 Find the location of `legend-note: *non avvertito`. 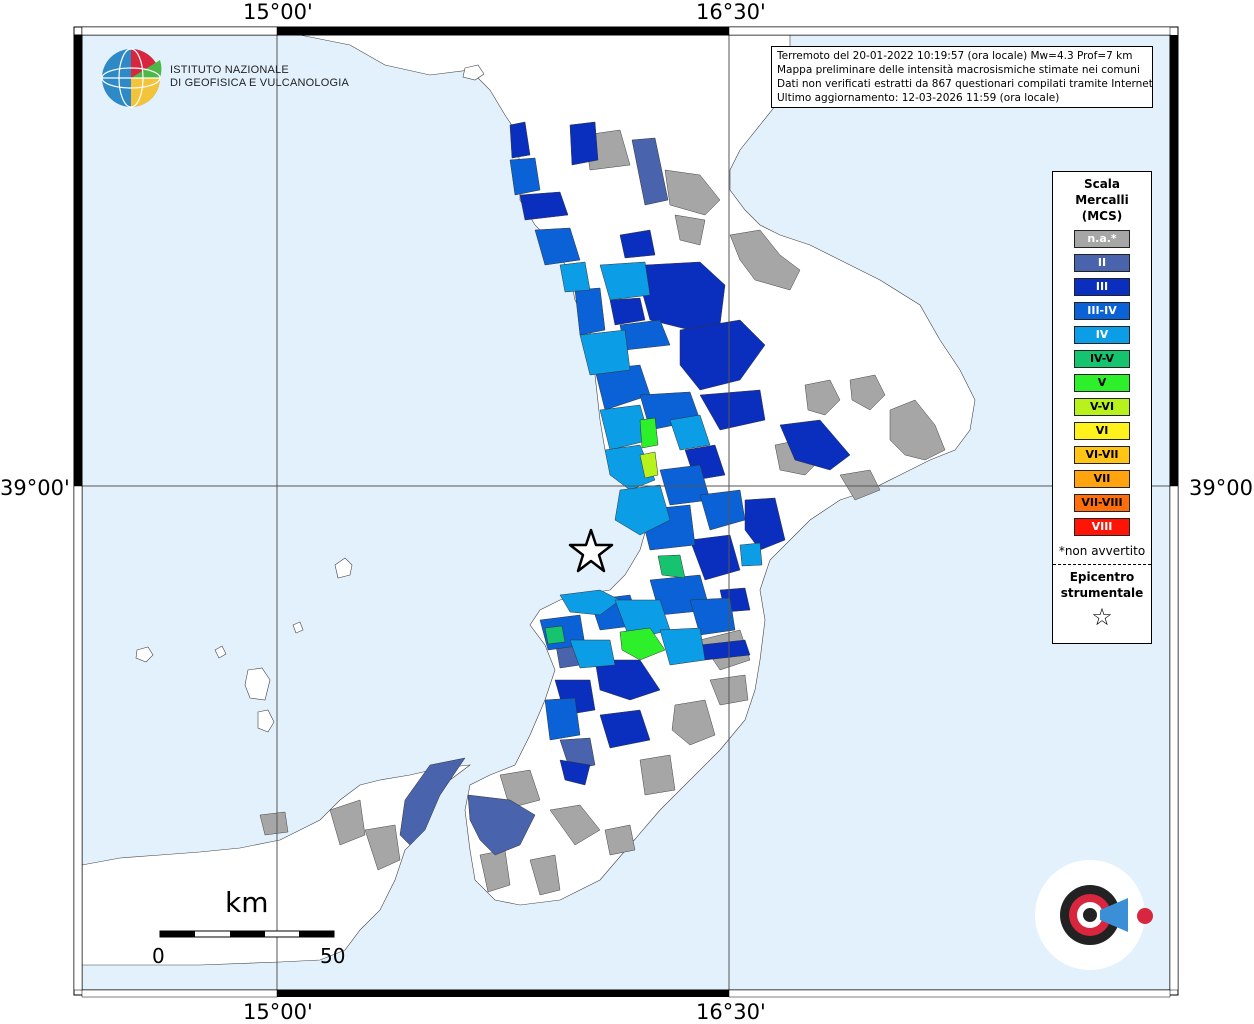

legend-note: *non avvertito is located at coordinates (1102, 551).